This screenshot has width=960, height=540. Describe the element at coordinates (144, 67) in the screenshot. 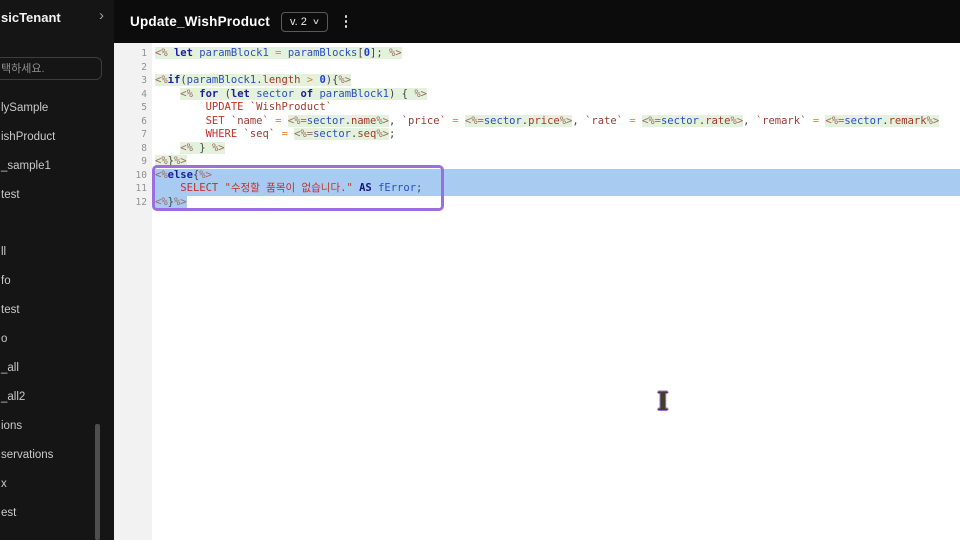

I see `line-number: 2` at that location.